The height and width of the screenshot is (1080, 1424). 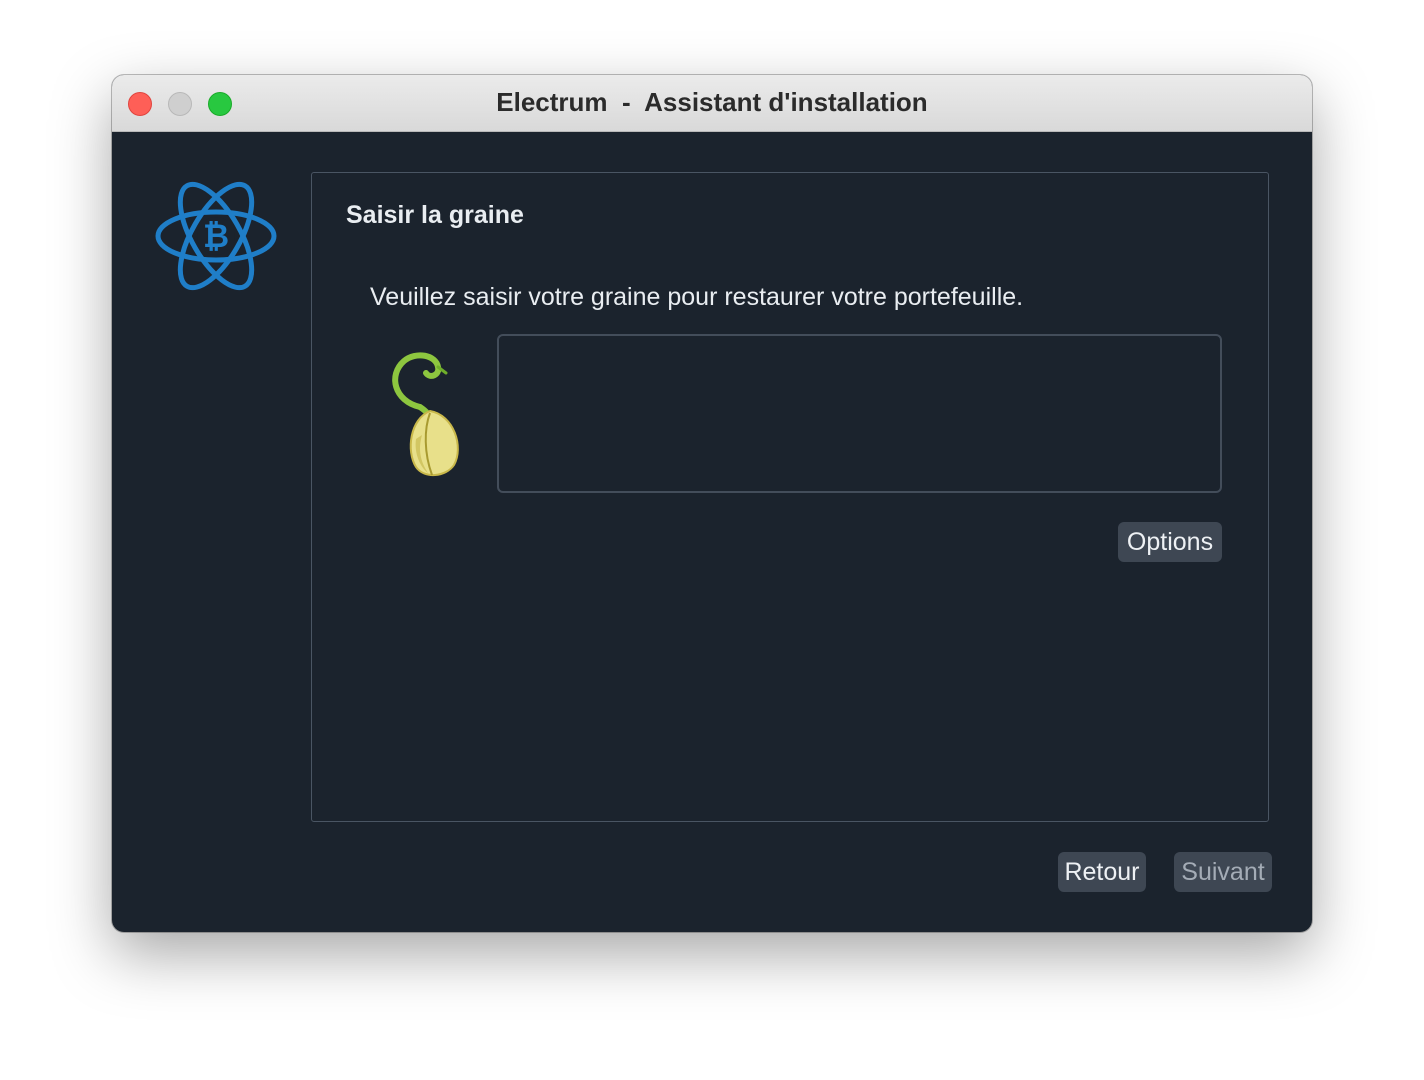 What do you see at coordinates (859, 413) in the screenshot?
I see `seed-input` at bounding box center [859, 413].